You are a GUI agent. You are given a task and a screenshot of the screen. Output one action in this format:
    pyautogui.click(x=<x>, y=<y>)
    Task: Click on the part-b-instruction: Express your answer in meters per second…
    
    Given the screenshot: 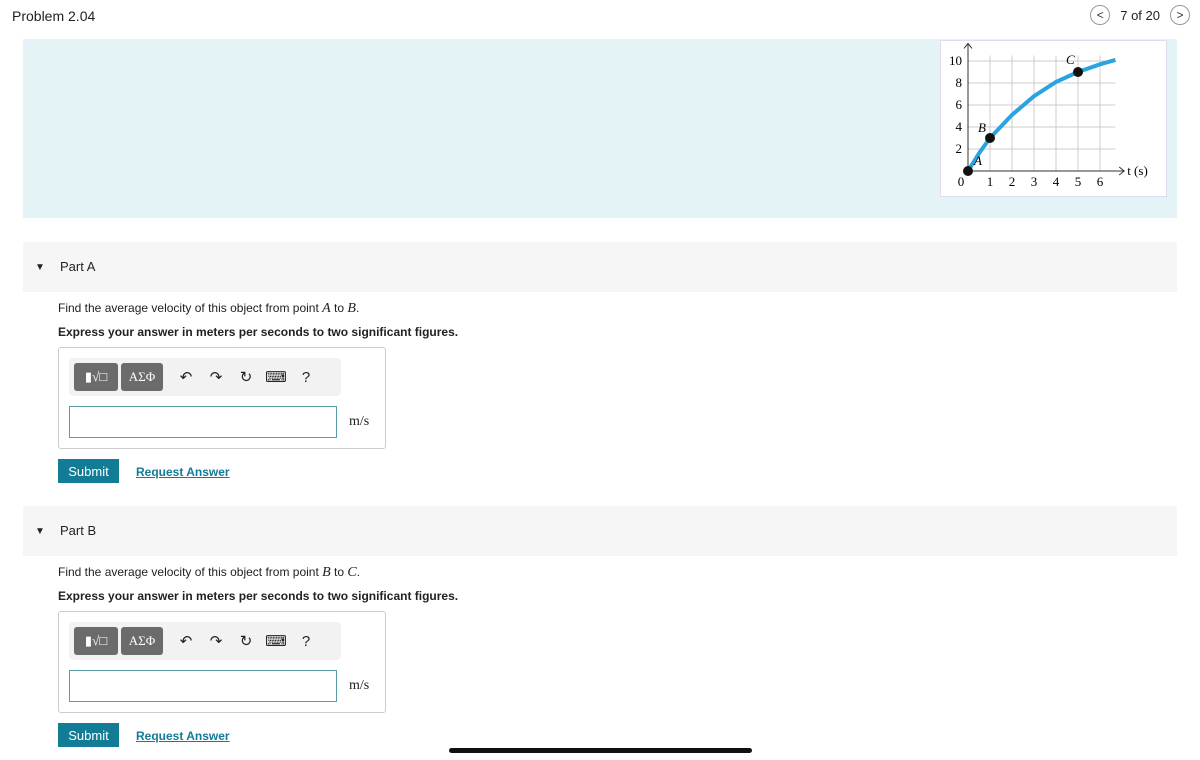 What is the action you would take?
    pyautogui.click(x=258, y=596)
    